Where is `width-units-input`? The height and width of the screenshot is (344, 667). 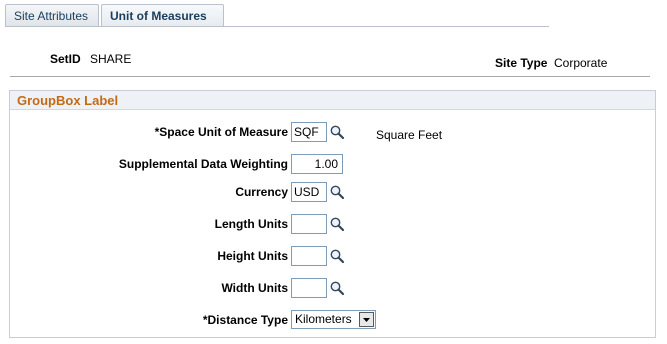 width-units-input is located at coordinates (309, 288).